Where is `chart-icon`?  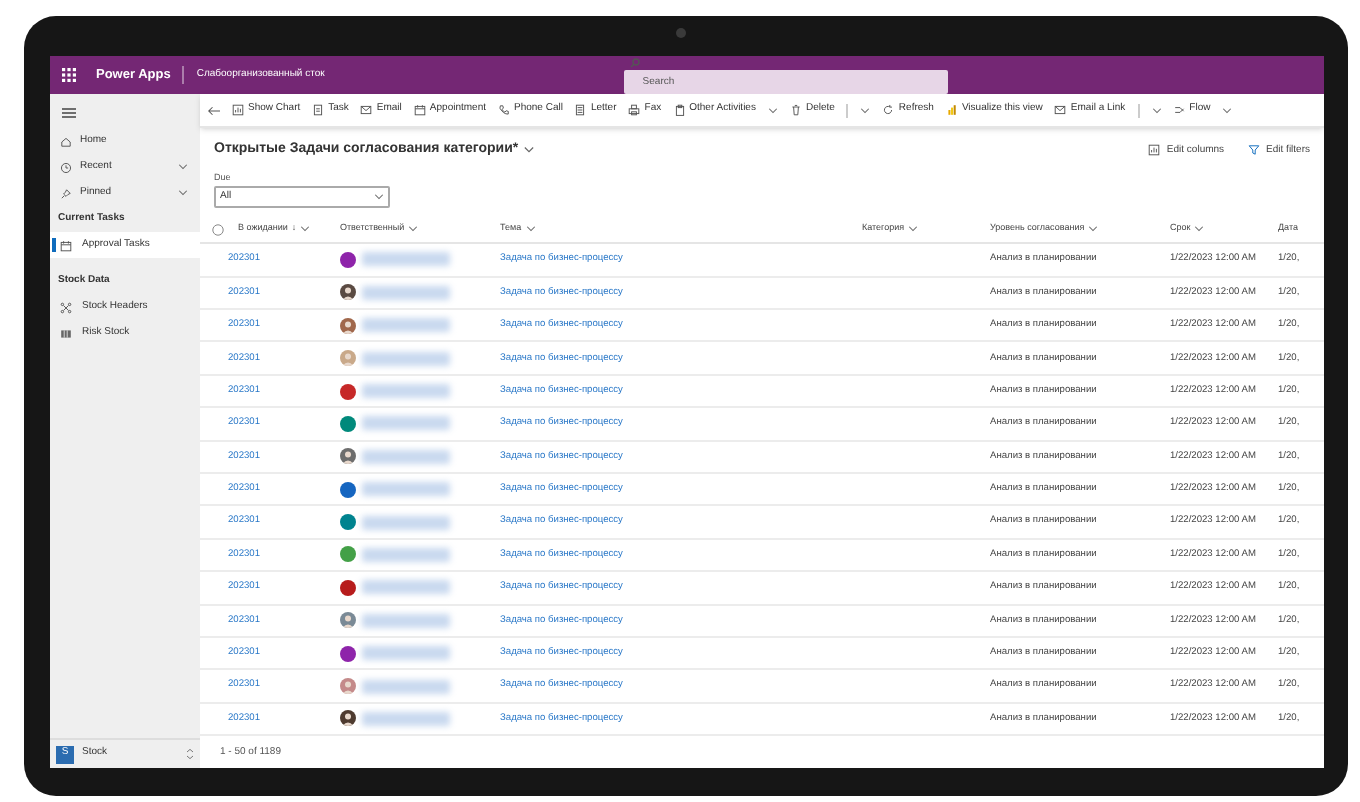
chart-icon is located at coordinates (238, 110).